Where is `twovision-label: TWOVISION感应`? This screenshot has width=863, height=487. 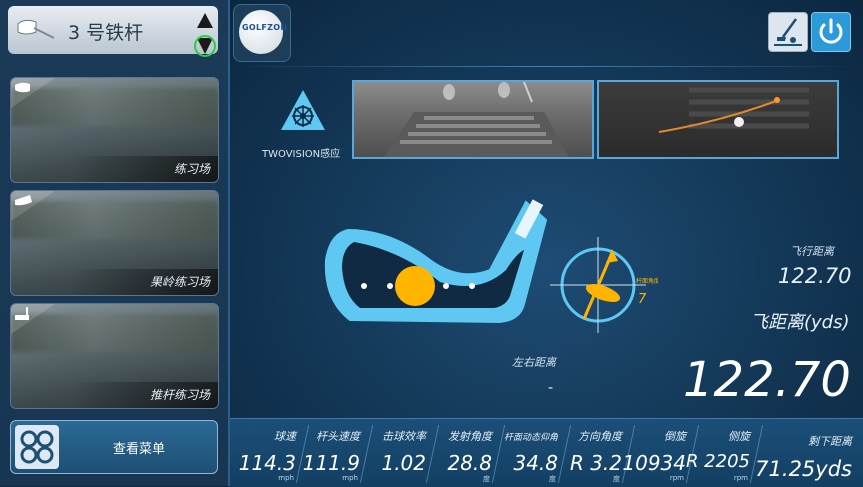 twovision-label: TWOVISION感应 is located at coordinates (301, 154).